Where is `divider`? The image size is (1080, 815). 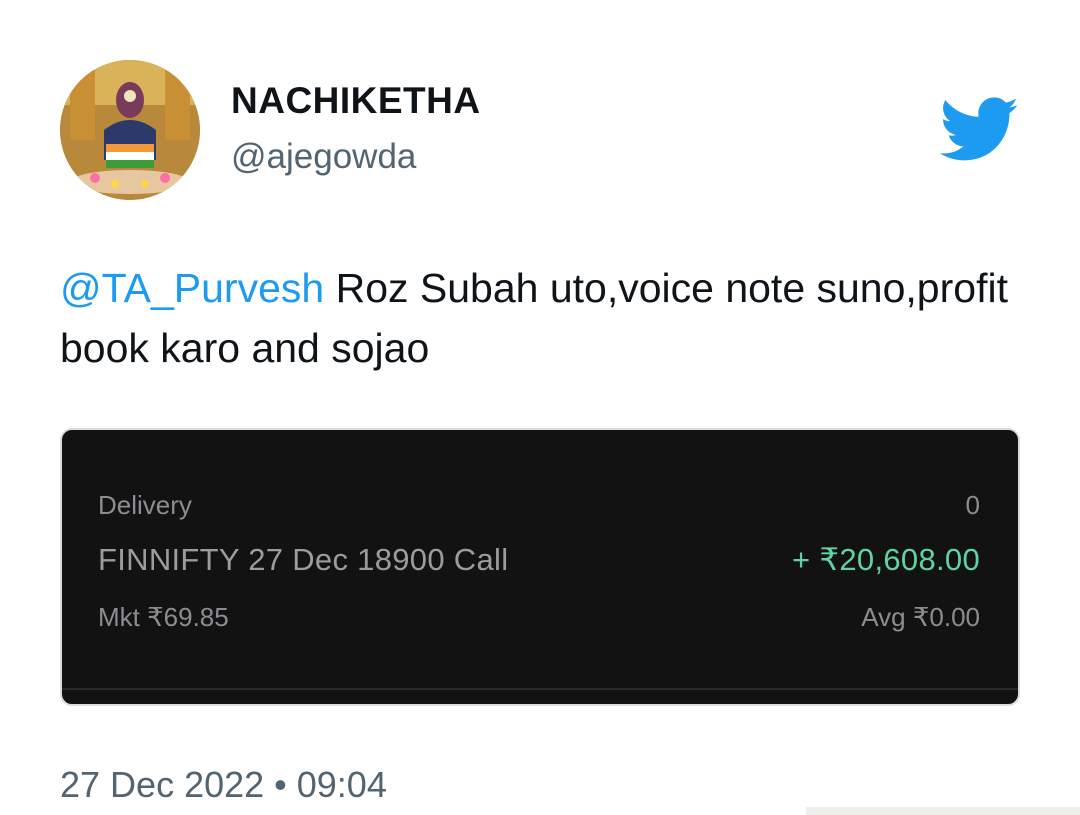
divider is located at coordinates (540, 689).